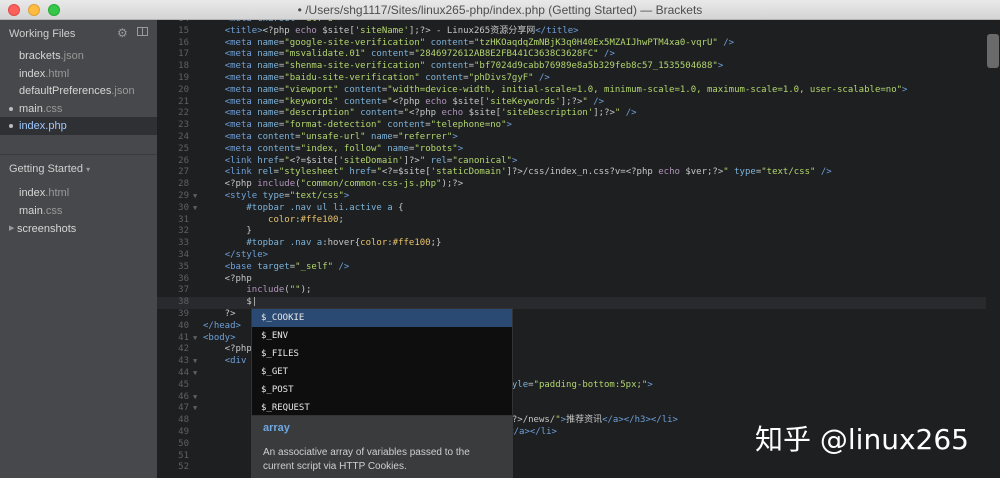  Describe the element at coordinates (993, 254) in the screenshot. I see `editor-scrollbar` at that location.